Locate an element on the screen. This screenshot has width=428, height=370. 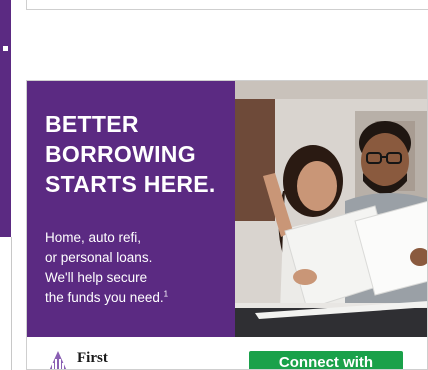
connect-button: Connect with is located at coordinates (326, 360).